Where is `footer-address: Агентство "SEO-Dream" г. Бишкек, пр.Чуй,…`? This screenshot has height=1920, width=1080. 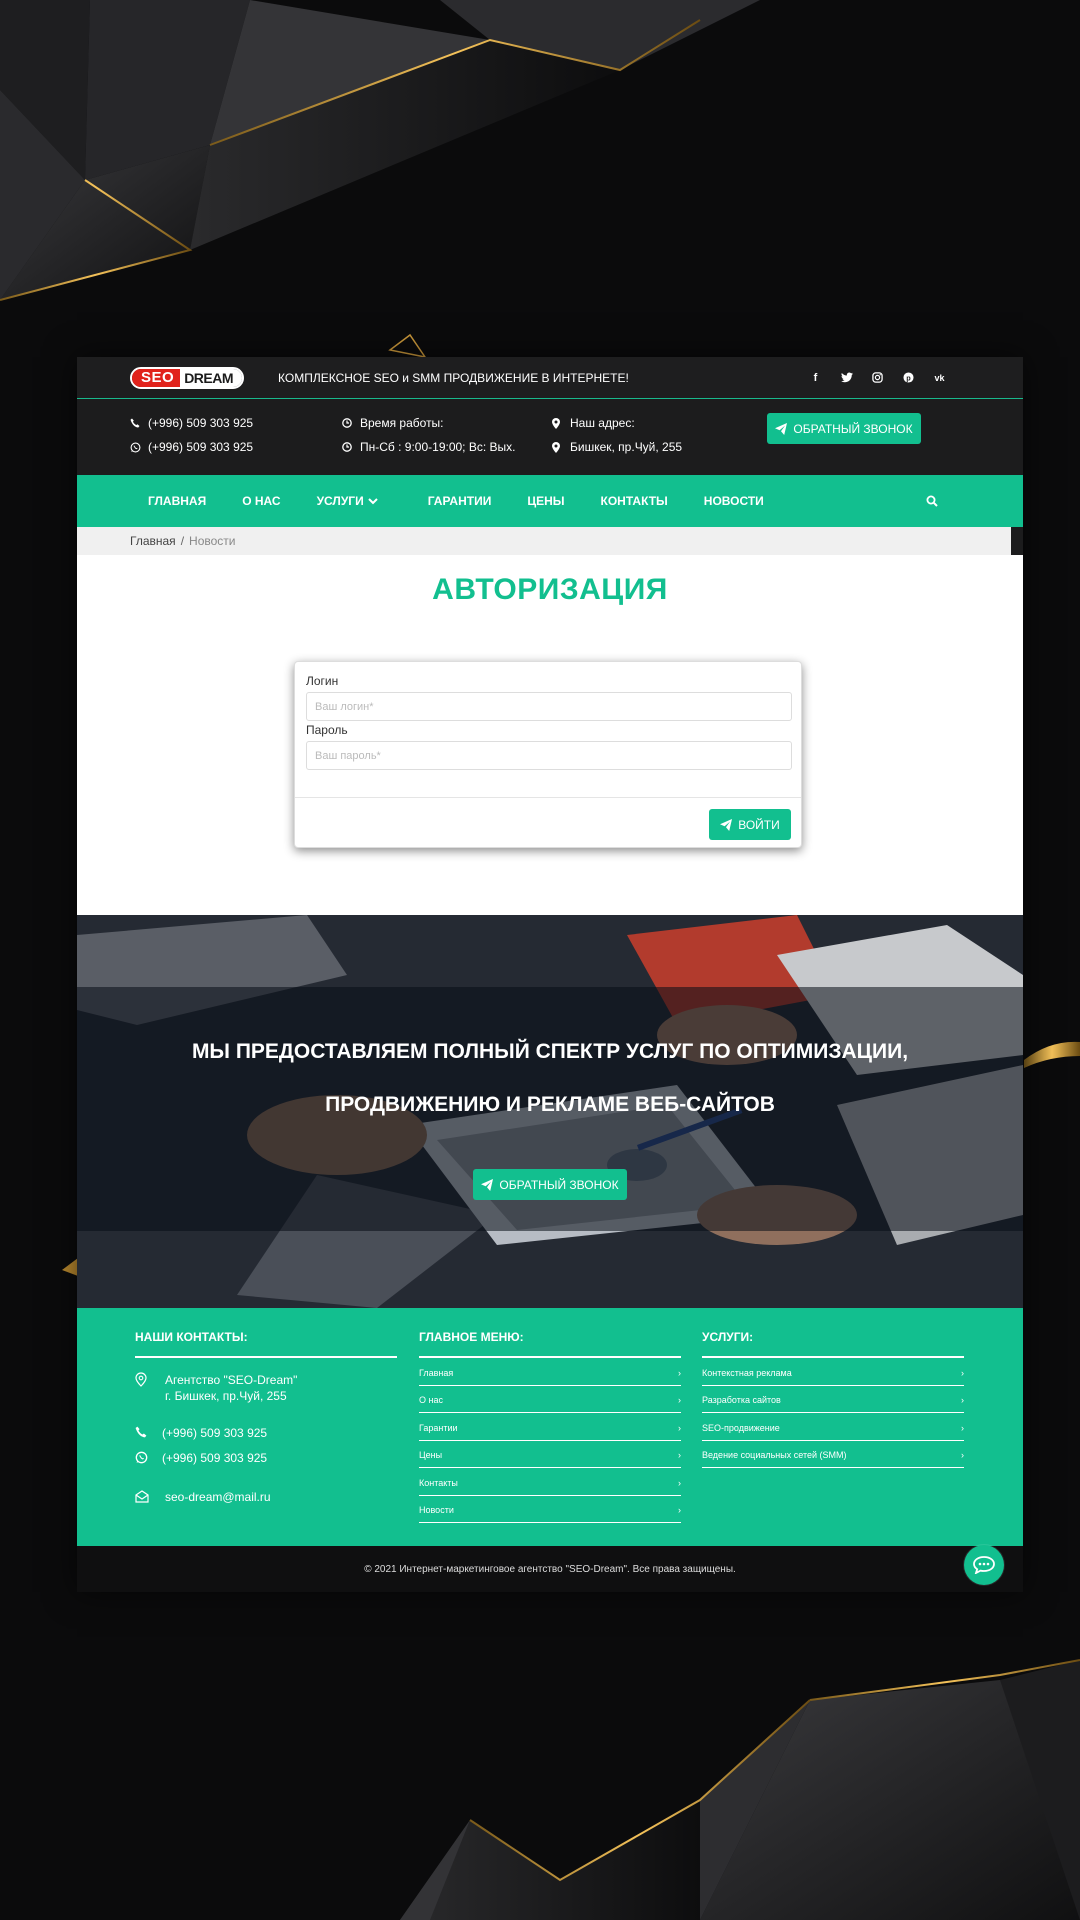 footer-address: Агентство "SEO-Dream" г. Бишкек, пр.Чуй,… is located at coordinates (216, 1388).